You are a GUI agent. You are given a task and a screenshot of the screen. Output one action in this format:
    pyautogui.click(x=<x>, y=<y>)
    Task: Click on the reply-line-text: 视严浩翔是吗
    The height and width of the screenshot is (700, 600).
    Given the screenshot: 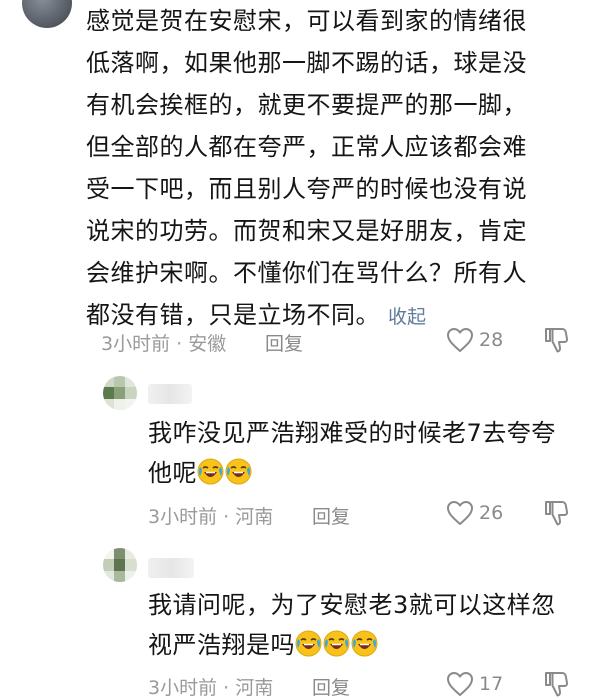 What is the action you would take?
    pyautogui.click(x=221, y=645)
    